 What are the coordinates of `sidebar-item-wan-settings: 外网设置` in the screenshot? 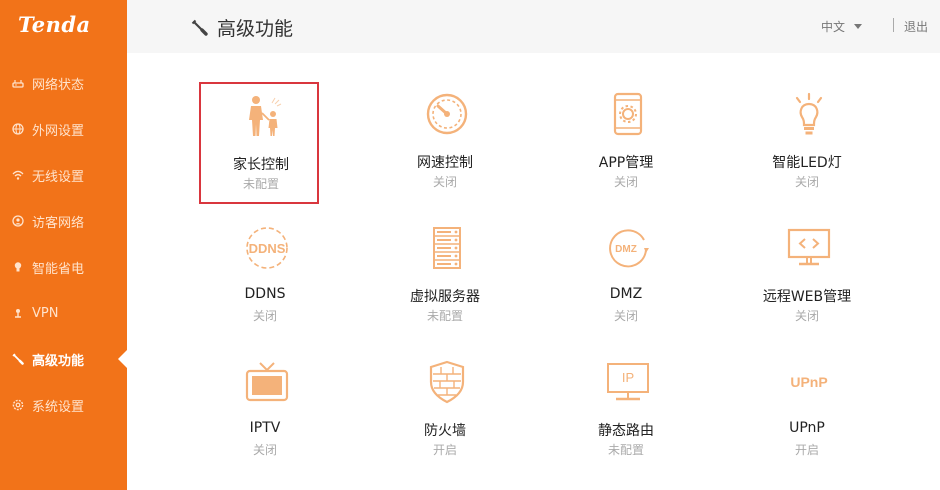 It's located at (63, 129).